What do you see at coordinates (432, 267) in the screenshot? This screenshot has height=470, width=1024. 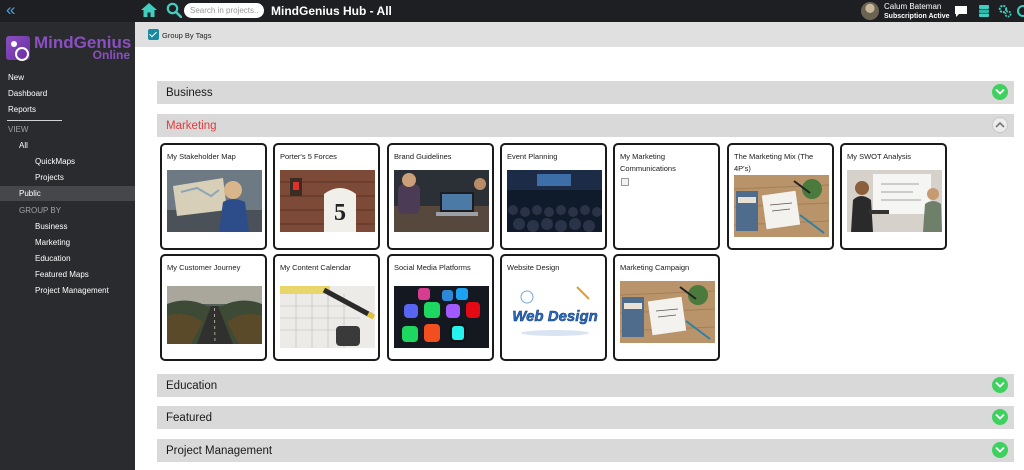 I see `card-title: Social Media Platforms` at bounding box center [432, 267].